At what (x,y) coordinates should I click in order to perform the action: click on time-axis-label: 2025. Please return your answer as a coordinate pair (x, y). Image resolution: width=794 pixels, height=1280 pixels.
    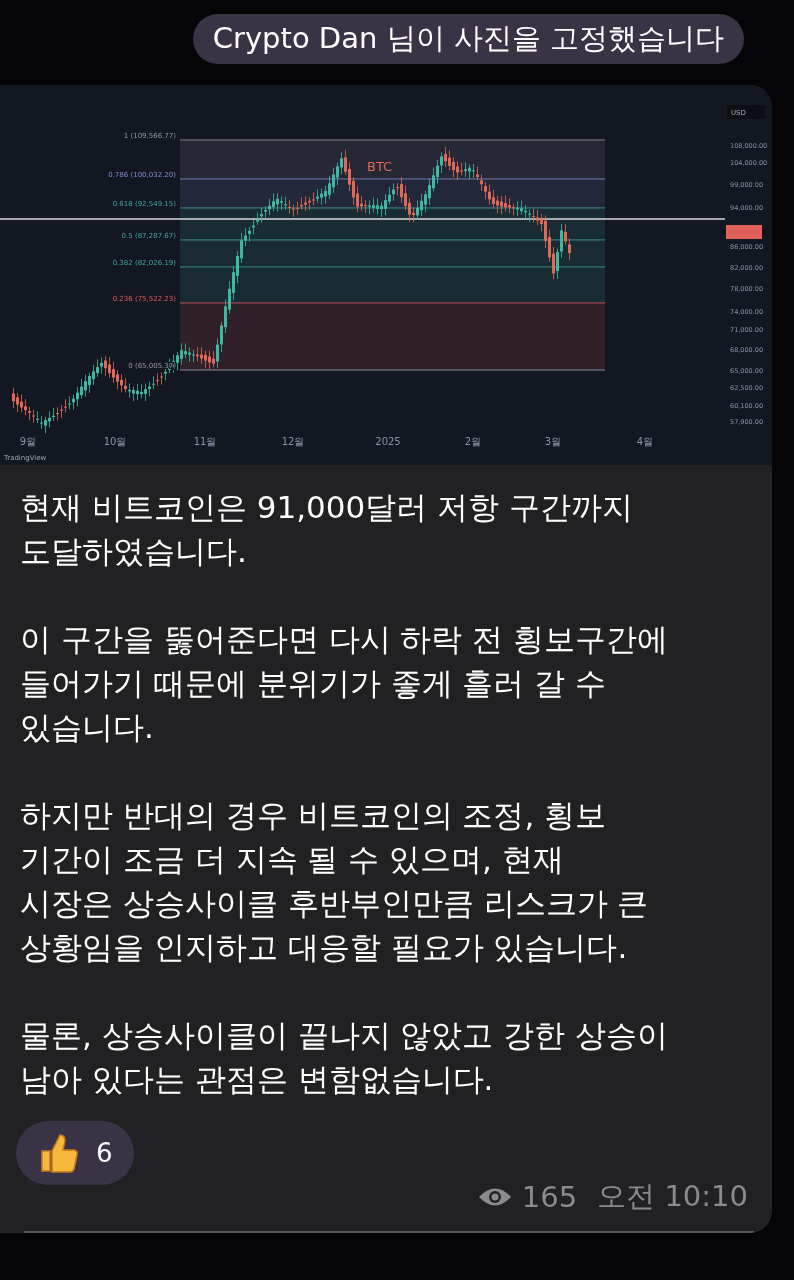
    Looking at the image, I should click on (388, 441).